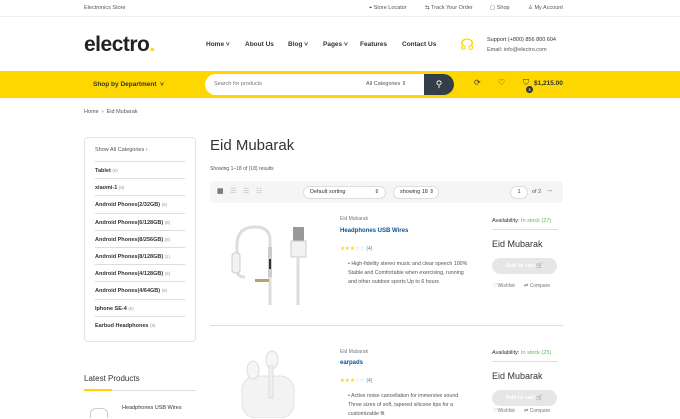 Image resolution: width=680 pixels, height=419 pixels. What do you see at coordinates (91, 112) in the screenshot?
I see `breadcrumb-home: Home` at bounding box center [91, 112].